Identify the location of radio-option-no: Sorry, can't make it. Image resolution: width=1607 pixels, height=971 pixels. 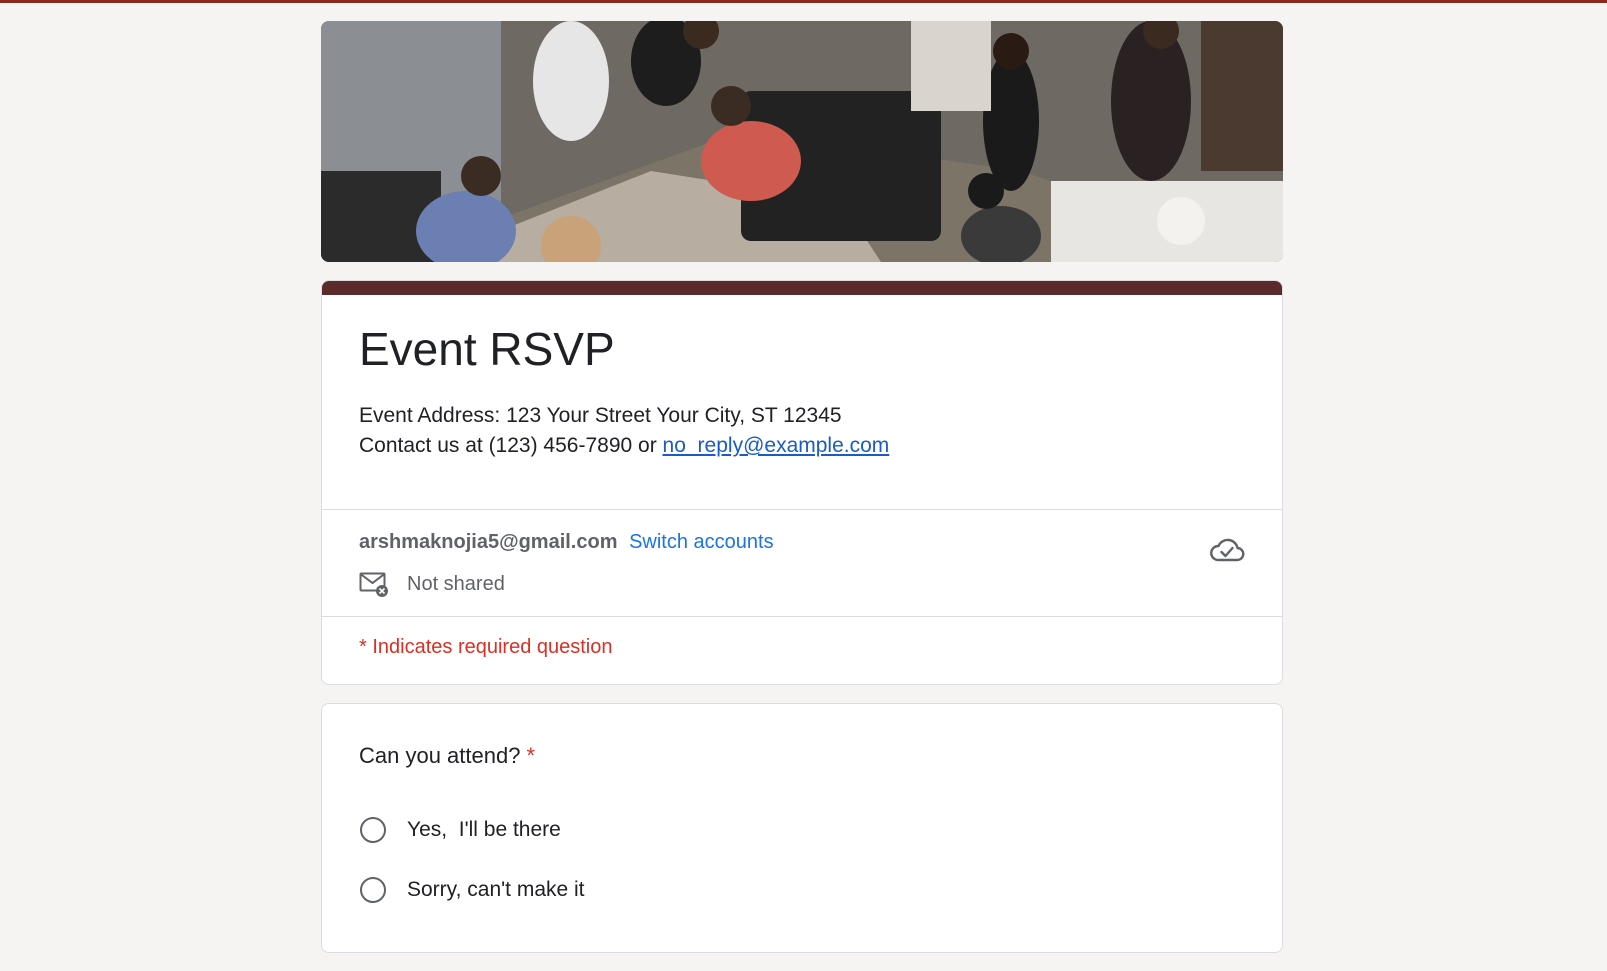
(802, 890).